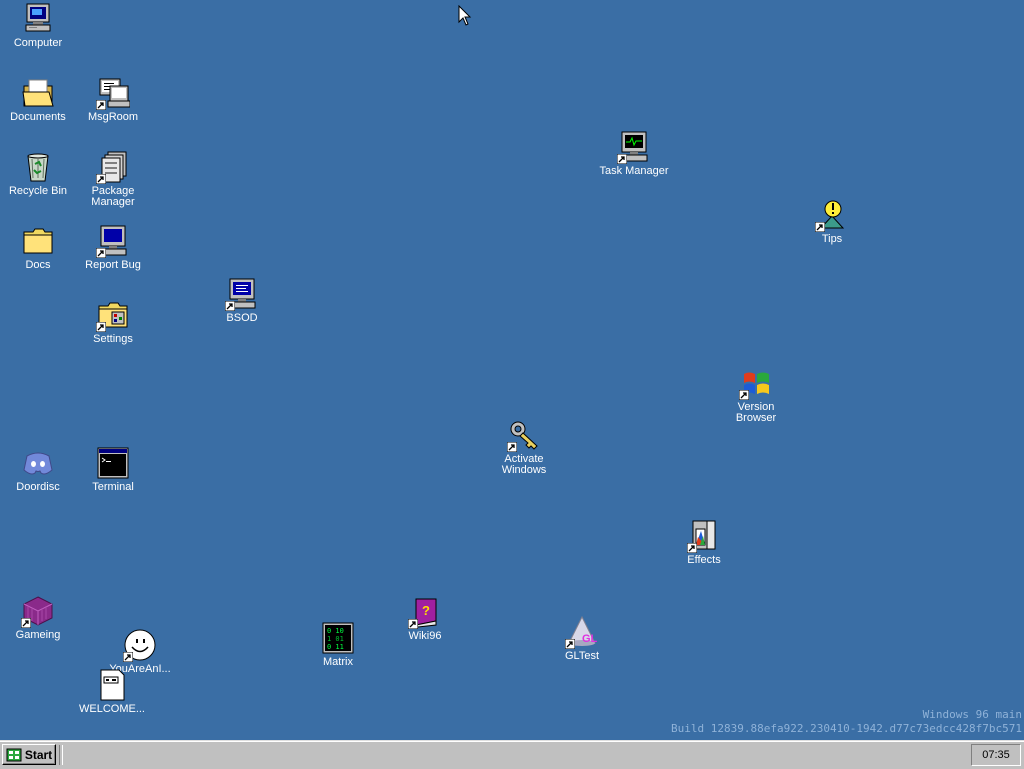  I want to click on taskbar-separator, so click(61, 755).